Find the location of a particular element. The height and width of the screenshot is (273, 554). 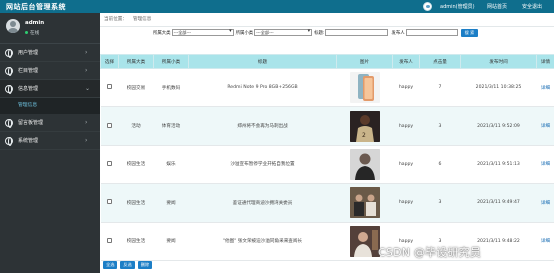

profile-name: admin is located at coordinates (35, 23).